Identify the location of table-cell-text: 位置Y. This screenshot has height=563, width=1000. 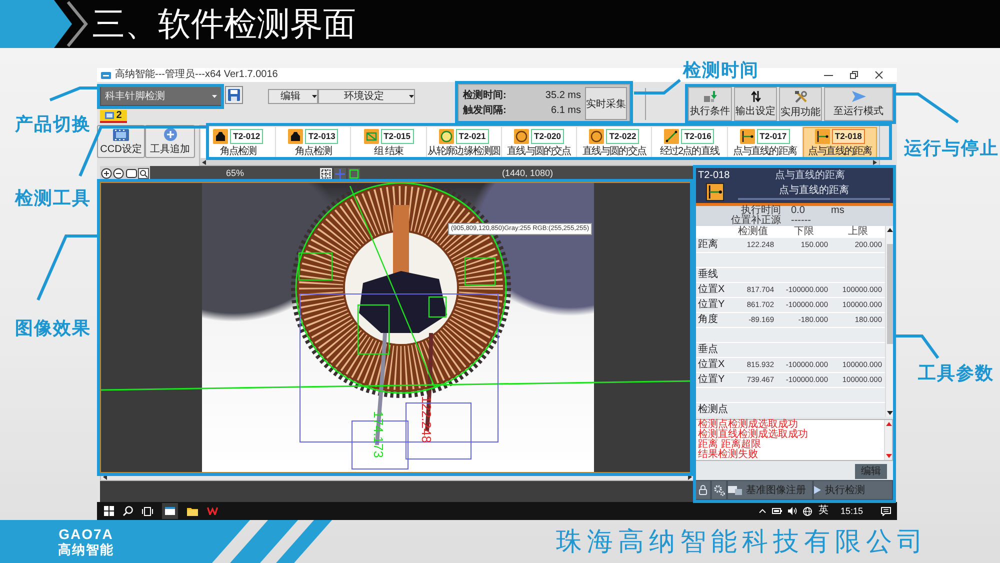
(711, 305).